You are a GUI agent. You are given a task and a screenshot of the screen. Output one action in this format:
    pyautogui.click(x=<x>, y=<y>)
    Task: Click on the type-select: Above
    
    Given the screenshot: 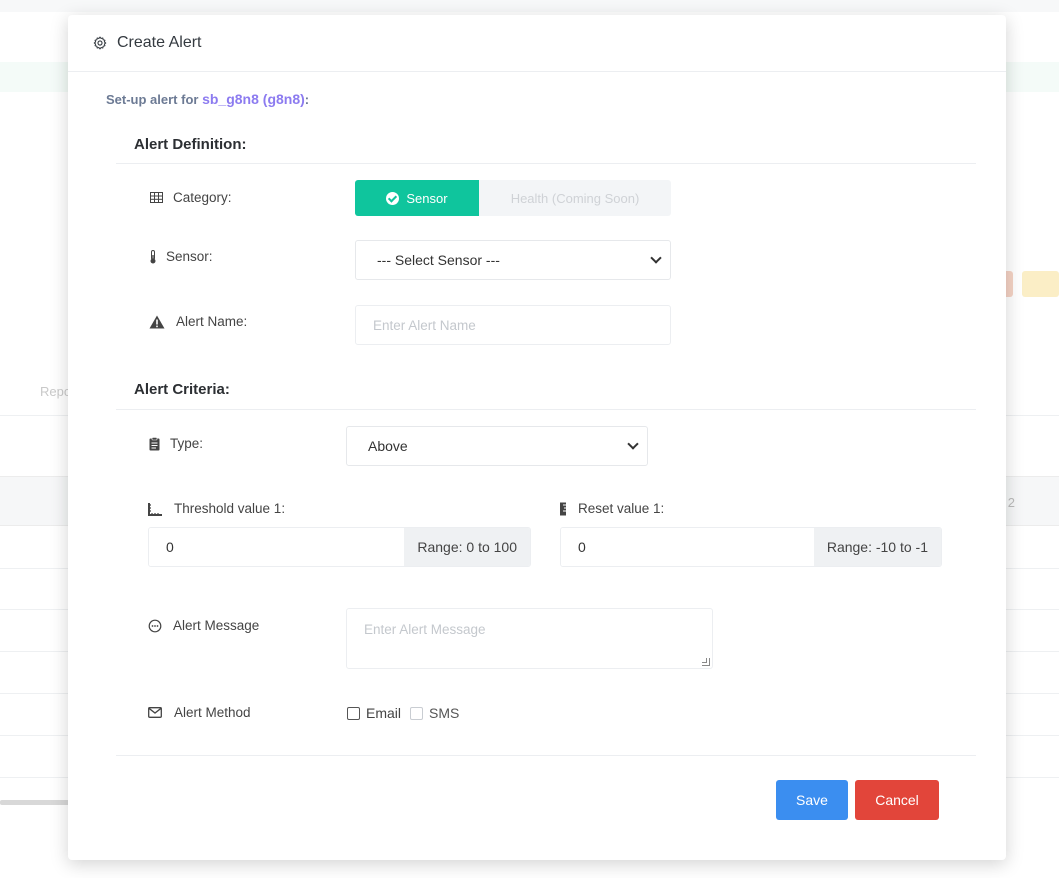 What is the action you would take?
    pyautogui.click(x=497, y=446)
    